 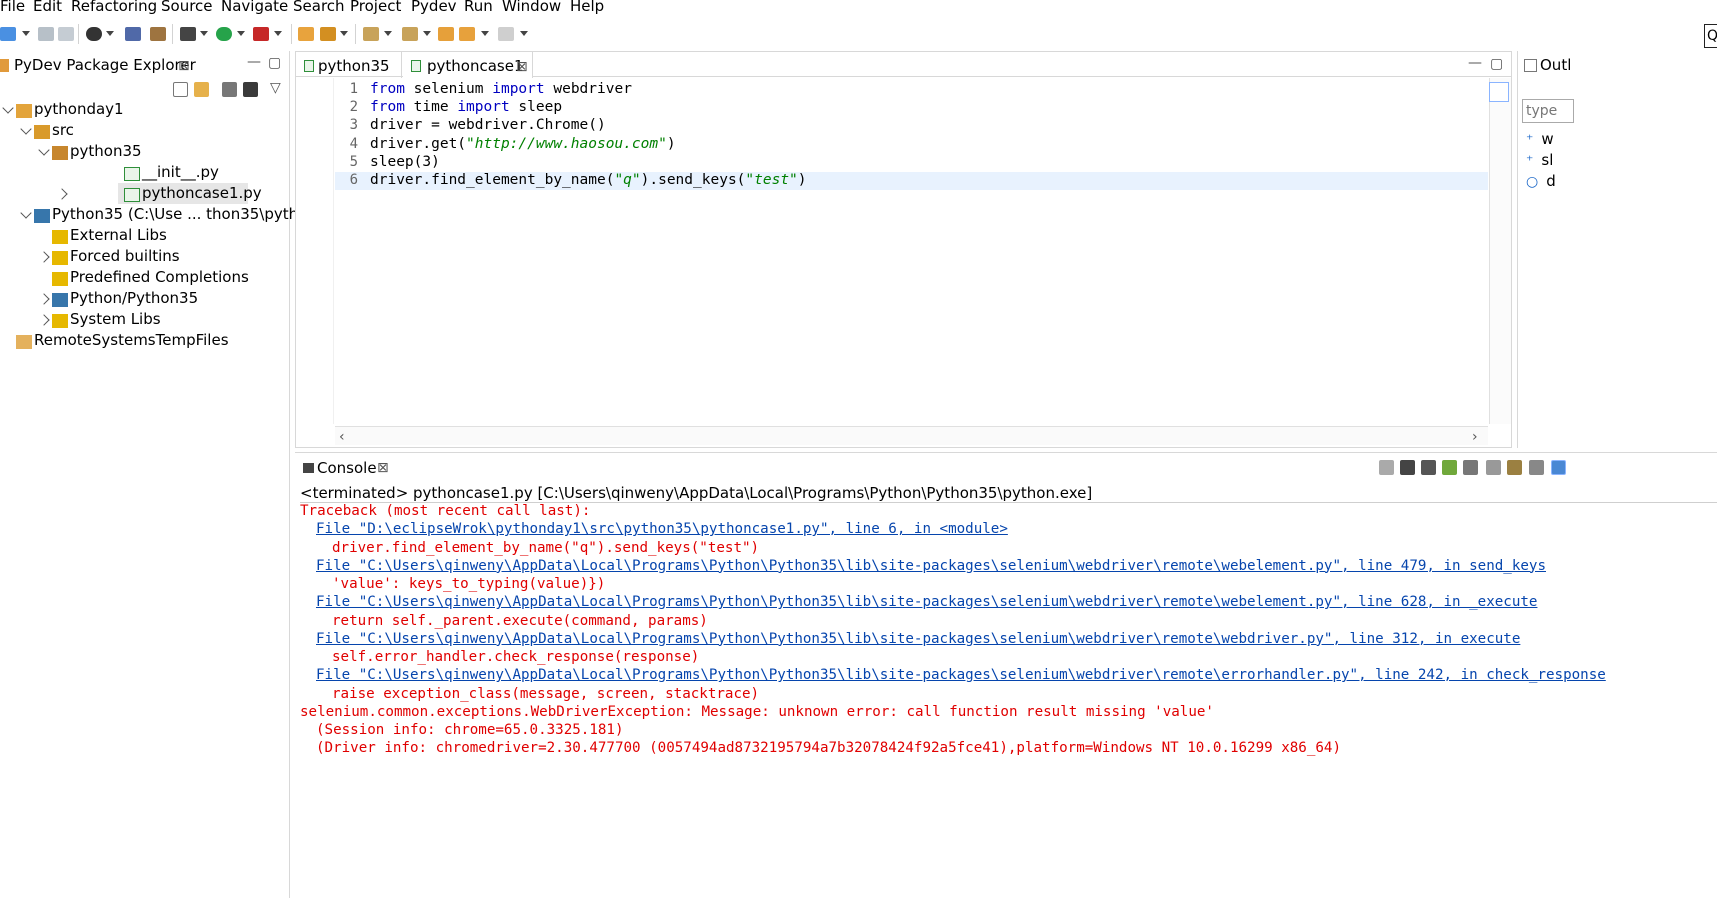 What do you see at coordinates (1449, 467) in the screenshot?
I see `clear-console-icon` at bounding box center [1449, 467].